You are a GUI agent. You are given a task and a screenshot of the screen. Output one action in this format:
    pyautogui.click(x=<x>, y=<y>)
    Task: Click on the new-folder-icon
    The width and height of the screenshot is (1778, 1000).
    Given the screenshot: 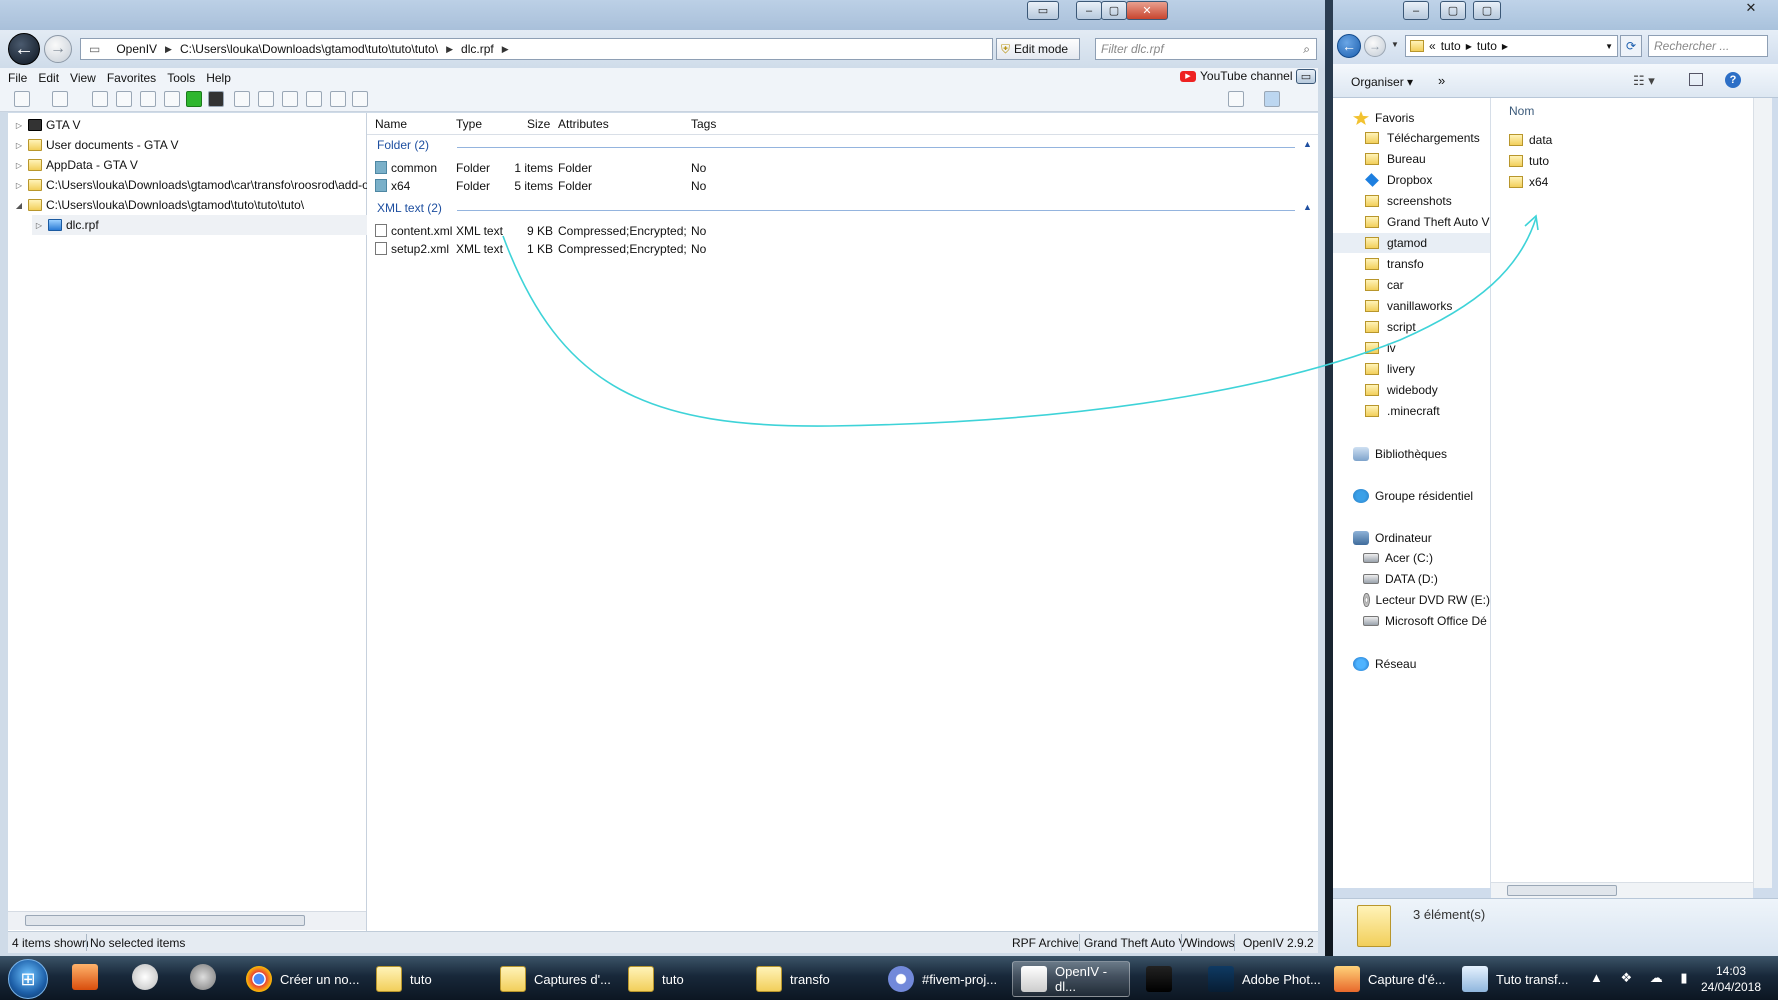 What is the action you would take?
    pyautogui.click(x=60, y=99)
    